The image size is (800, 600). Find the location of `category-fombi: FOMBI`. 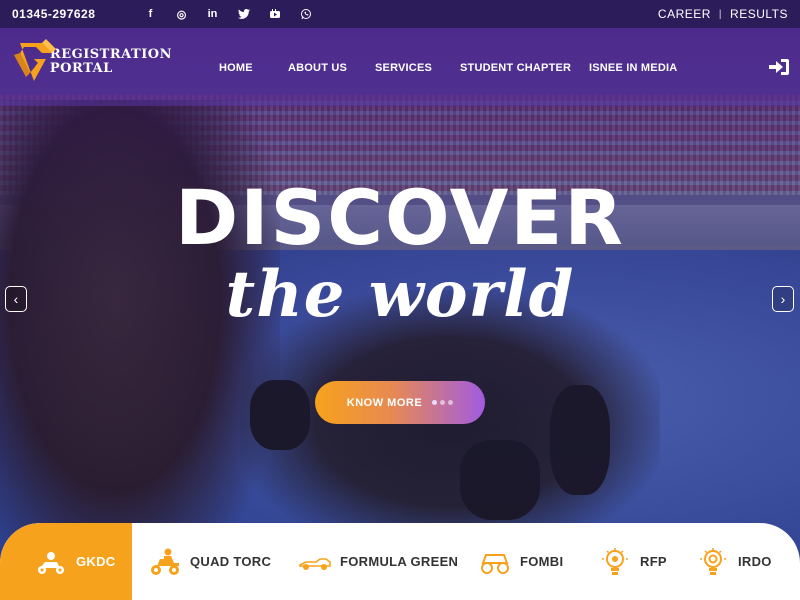

category-fombi: FOMBI is located at coordinates (520, 561).